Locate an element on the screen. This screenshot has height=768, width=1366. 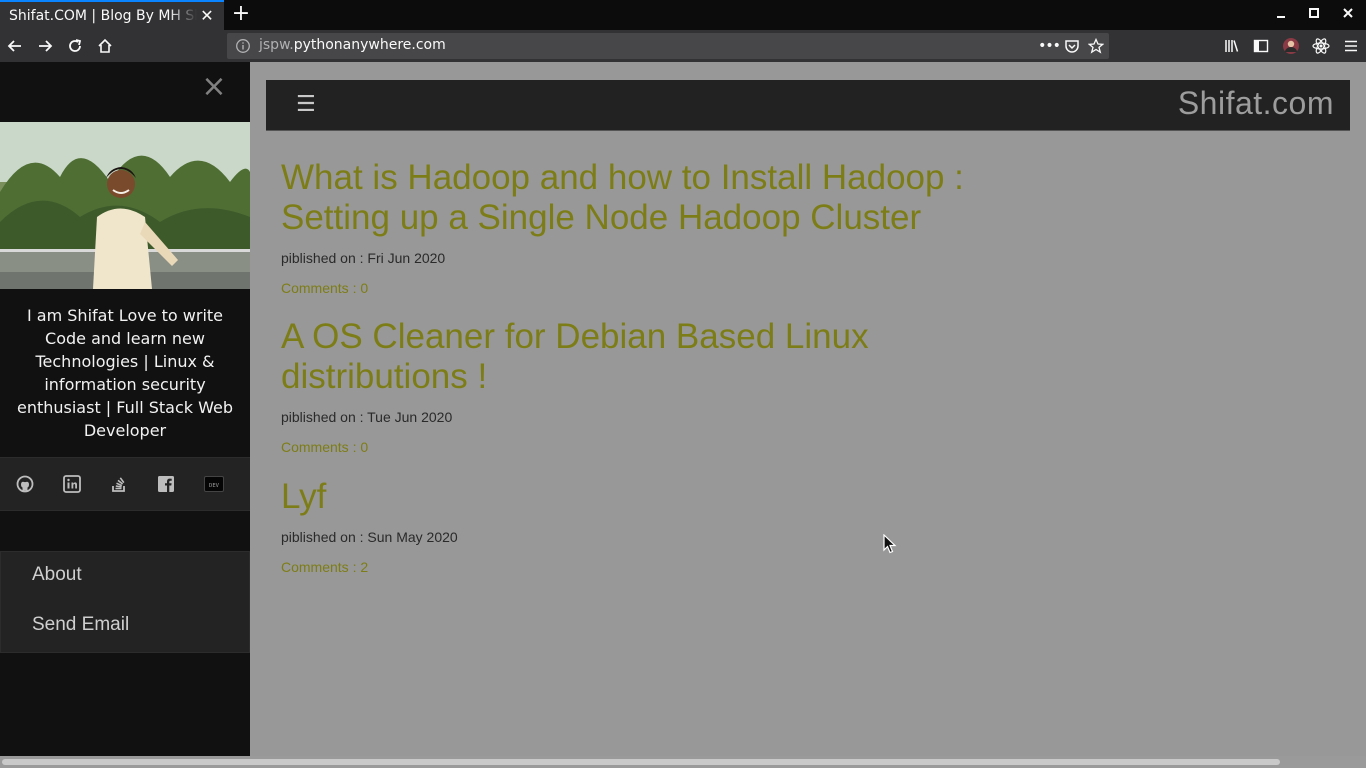
sidebar-toggle-icon is located at coordinates (1261, 46).